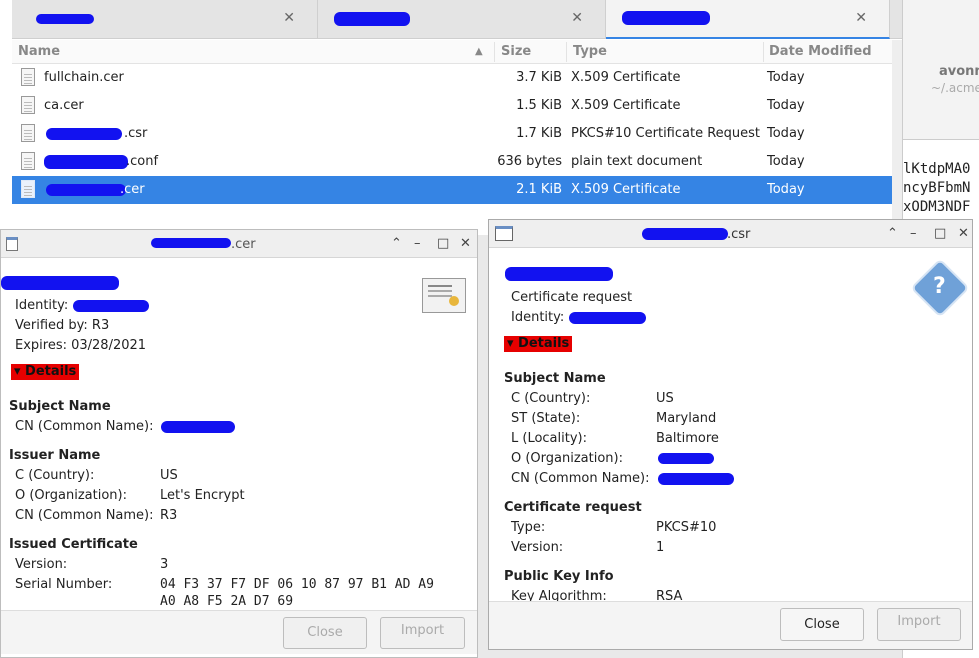 This screenshot has width=979, height=658. What do you see at coordinates (686, 418) in the screenshot?
I see `field-value: Maryland` at bounding box center [686, 418].